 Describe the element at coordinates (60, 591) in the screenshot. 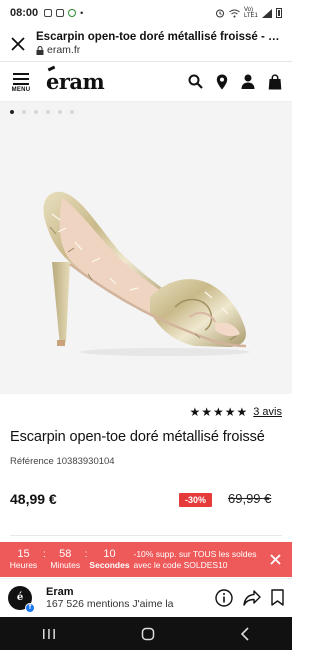

I see `facebook-page-name: Eram` at that location.